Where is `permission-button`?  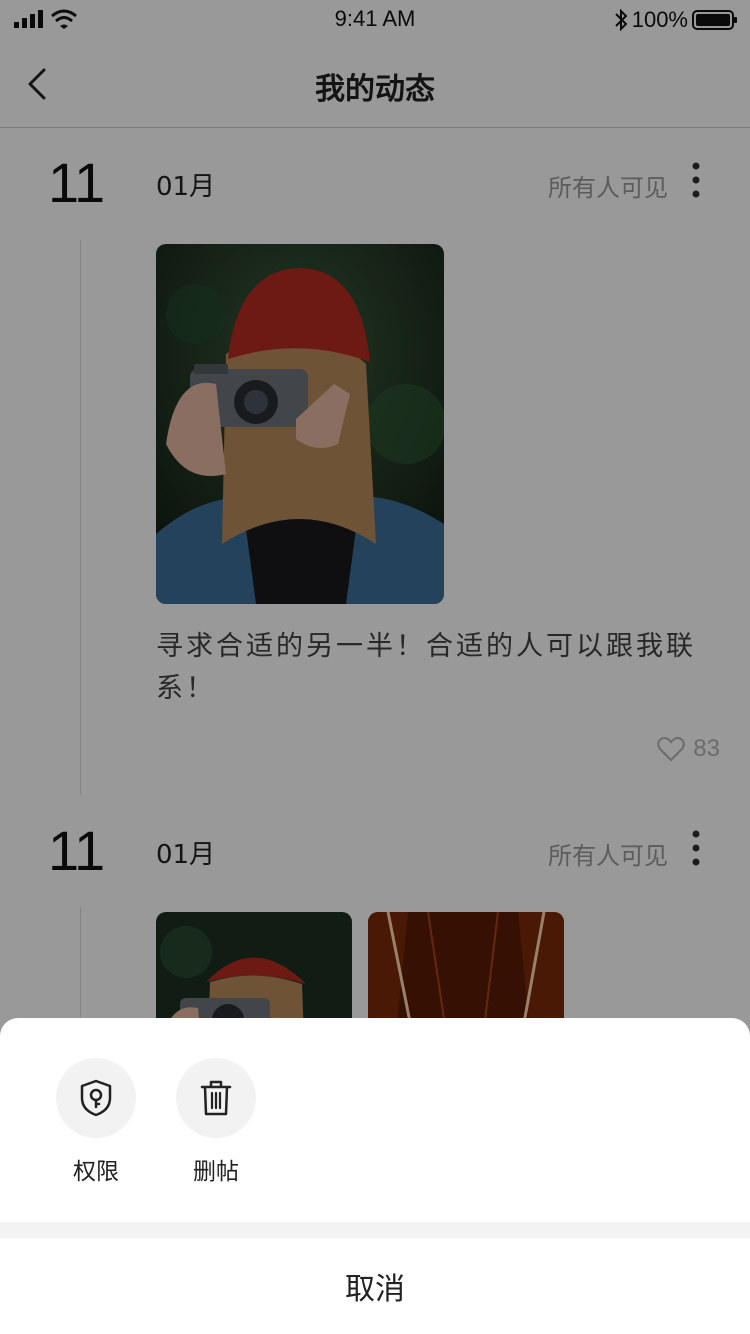 permission-button is located at coordinates (96, 1098).